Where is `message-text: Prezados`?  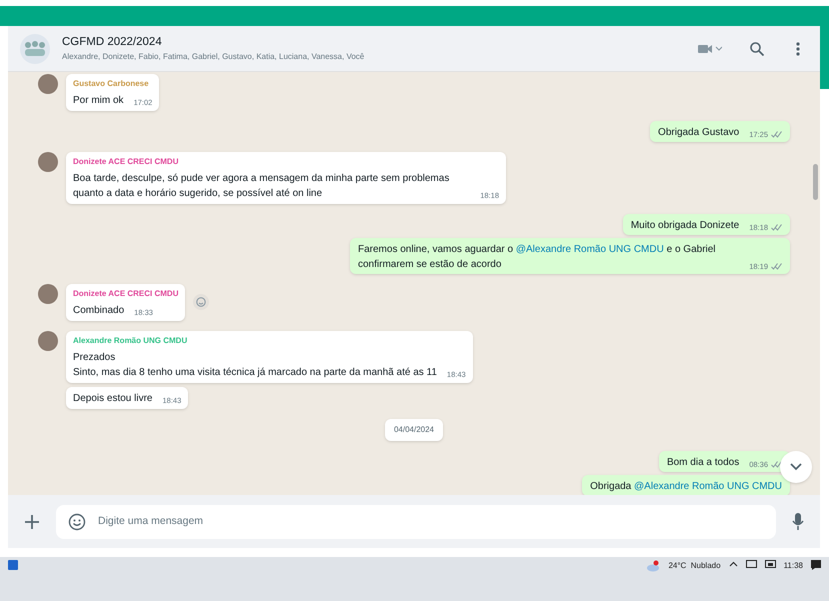 message-text: Prezados is located at coordinates (94, 358).